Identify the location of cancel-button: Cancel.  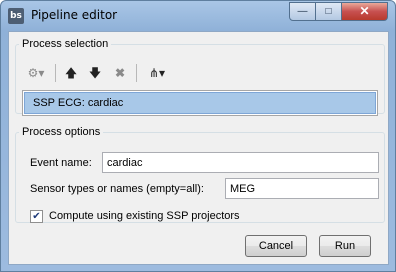
(276, 246).